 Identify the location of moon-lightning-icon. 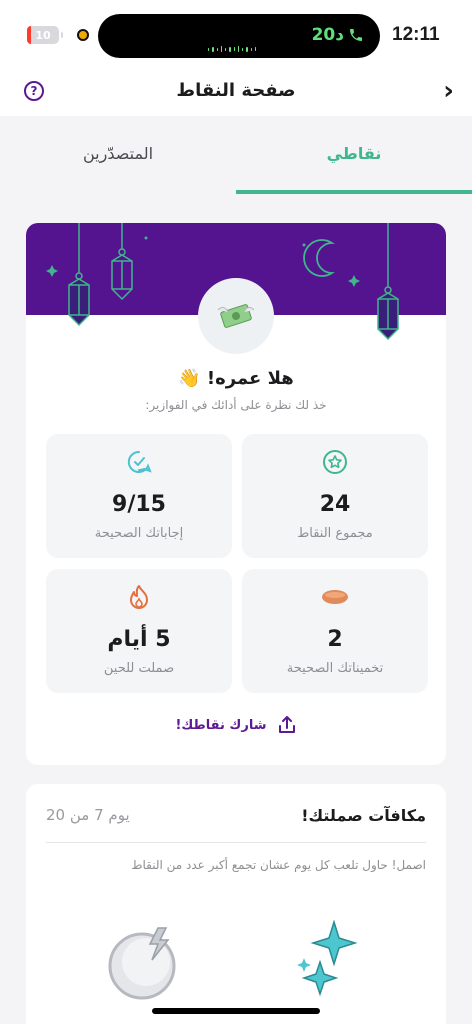
(142, 963).